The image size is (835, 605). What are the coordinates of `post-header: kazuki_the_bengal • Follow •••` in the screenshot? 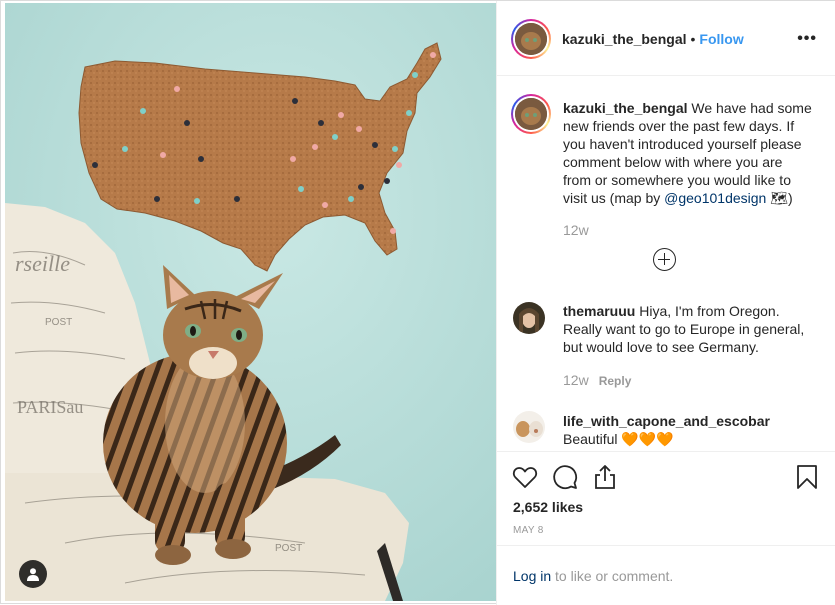 It's located at (666, 38).